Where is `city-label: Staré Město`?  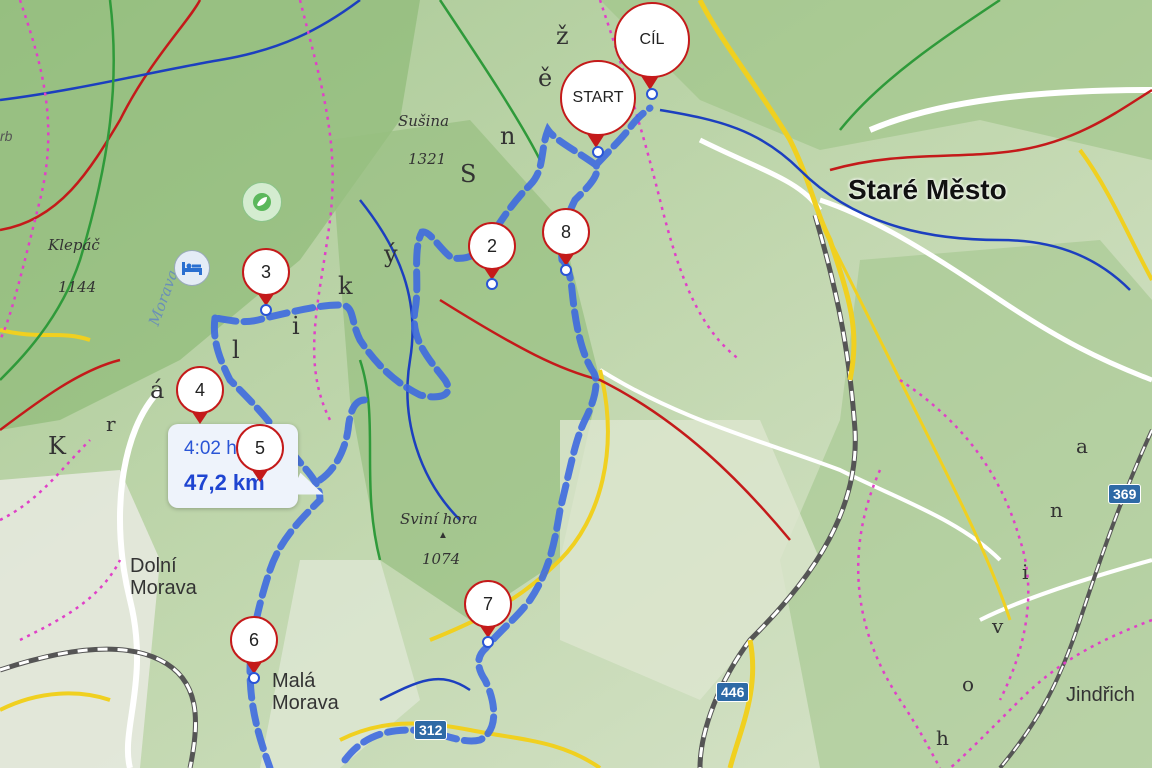
city-label: Staré Město is located at coordinates (927, 189).